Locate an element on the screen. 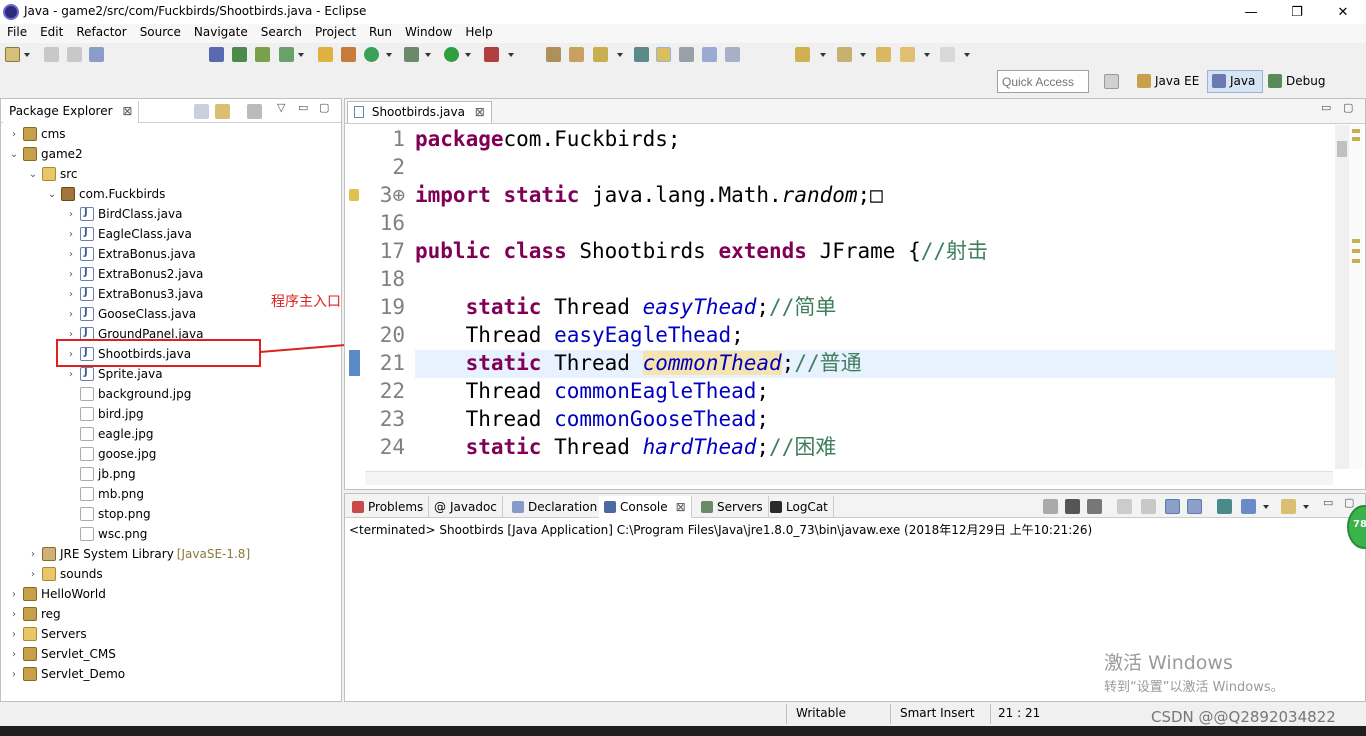  tree-item: bird.jpg is located at coordinates (104, 414).